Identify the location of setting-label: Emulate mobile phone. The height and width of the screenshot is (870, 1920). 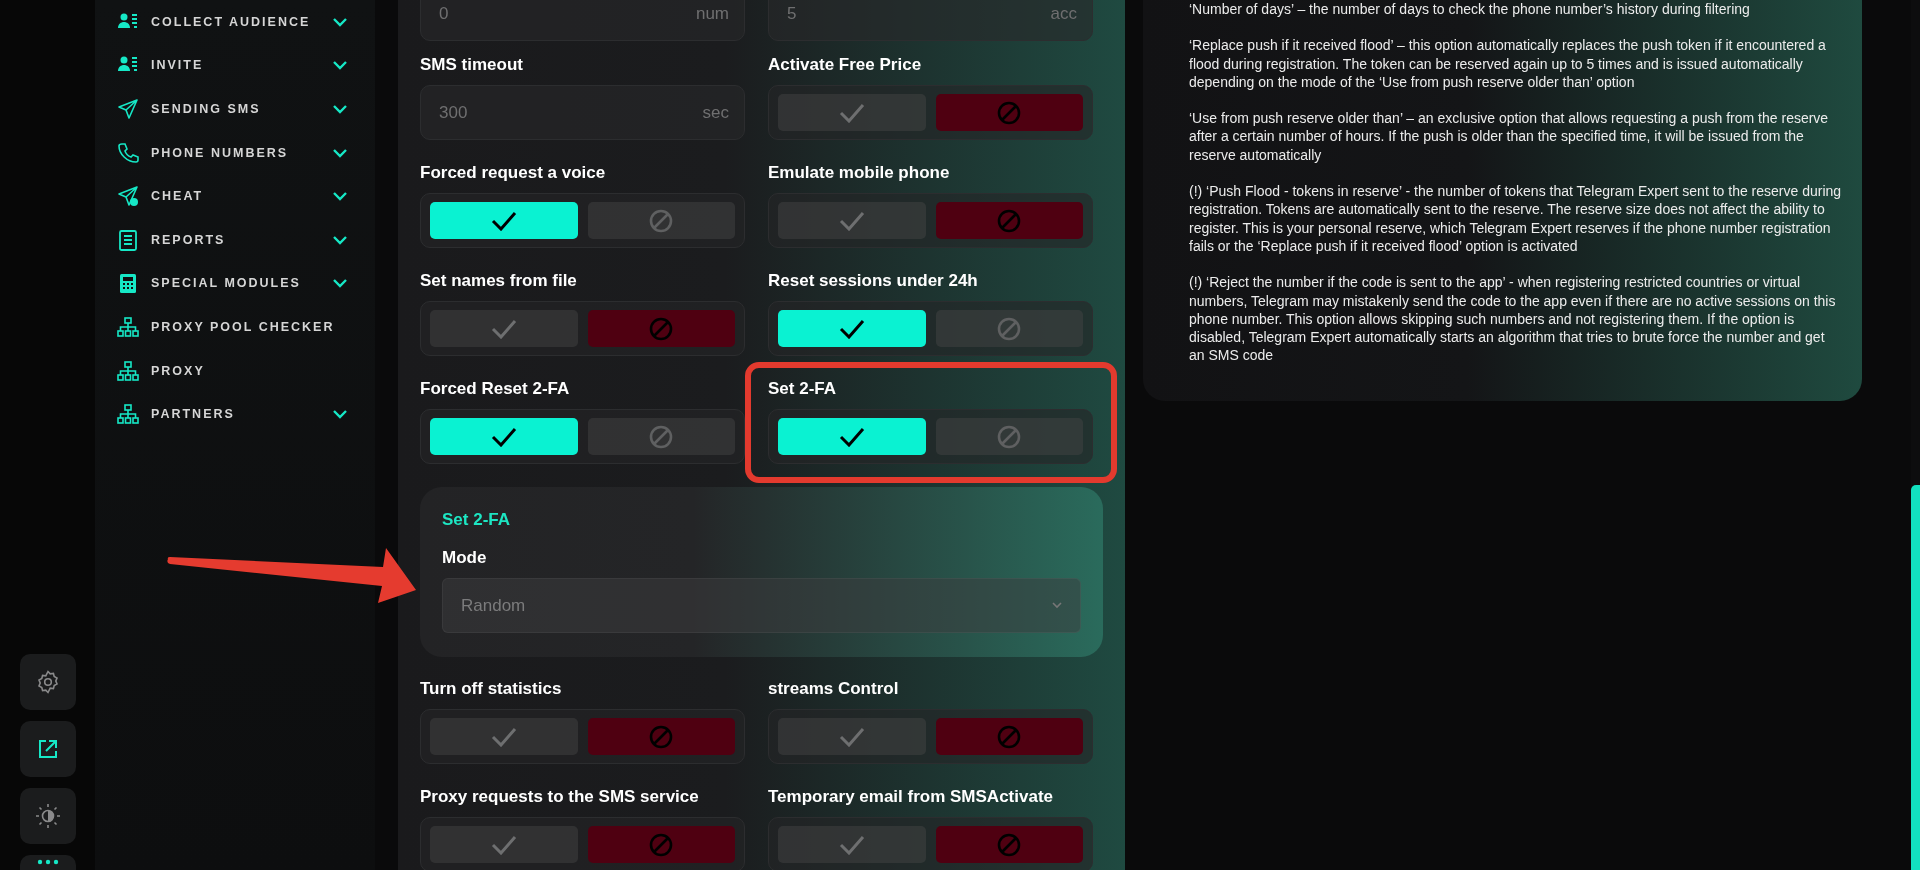
(859, 172).